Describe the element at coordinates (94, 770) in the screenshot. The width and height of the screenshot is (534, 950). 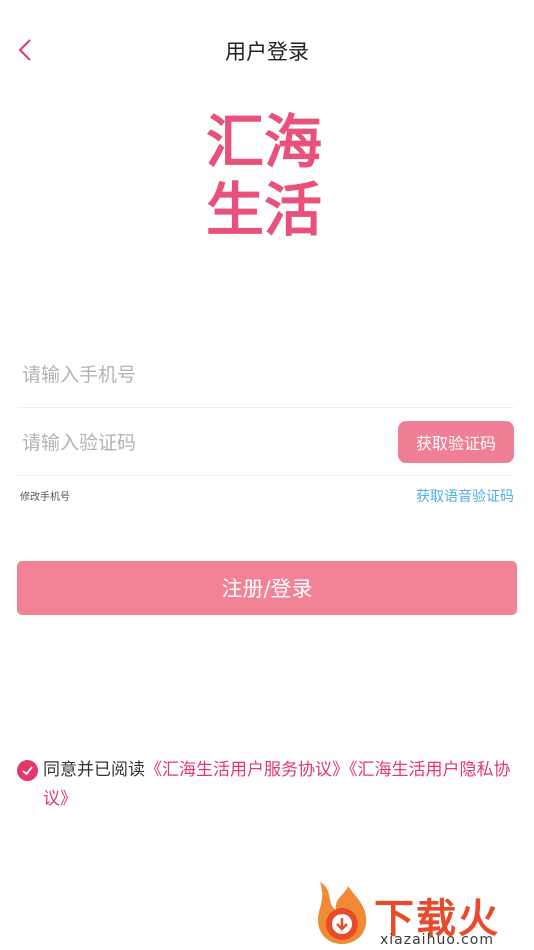
I see `agreement-prefix: 同意并已阅读` at that location.